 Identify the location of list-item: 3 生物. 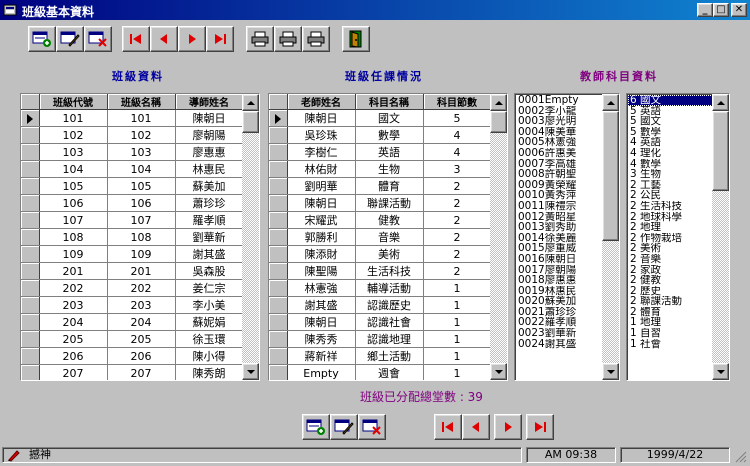
(670, 174).